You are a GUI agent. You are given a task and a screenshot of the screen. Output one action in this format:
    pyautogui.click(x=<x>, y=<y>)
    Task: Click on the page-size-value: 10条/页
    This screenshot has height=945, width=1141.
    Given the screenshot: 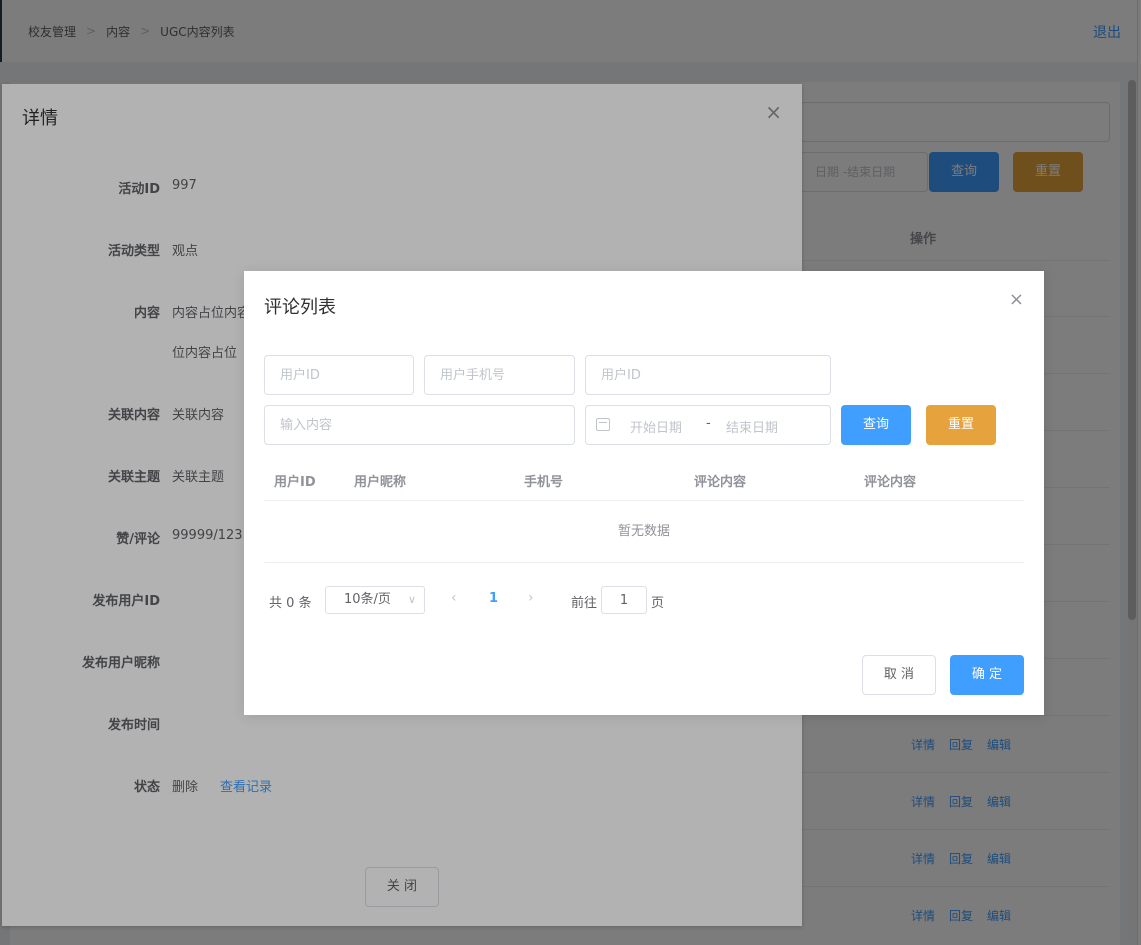 What is the action you would take?
    pyautogui.click(x=367, y=599)
    